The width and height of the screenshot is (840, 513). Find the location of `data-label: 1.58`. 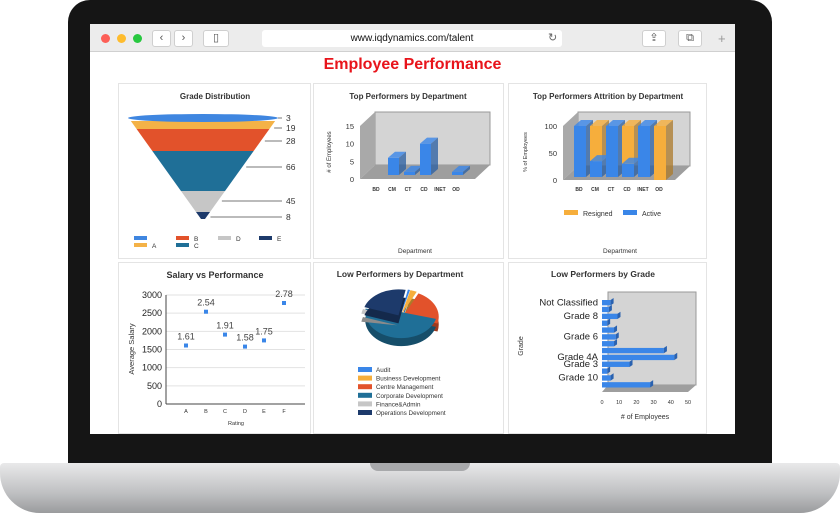

data-label: 1.58 is located at coordinates (245, 338).